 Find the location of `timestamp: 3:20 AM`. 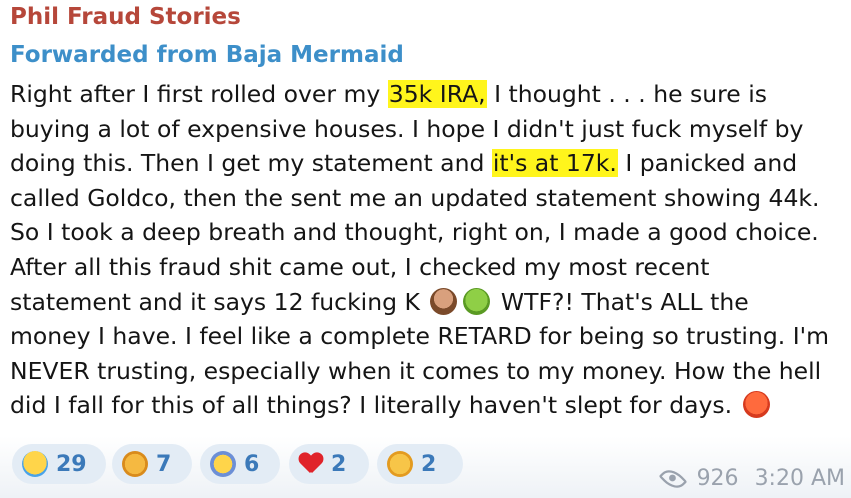

timestamp: 3:20 AM is located at coordinates (799, 478).